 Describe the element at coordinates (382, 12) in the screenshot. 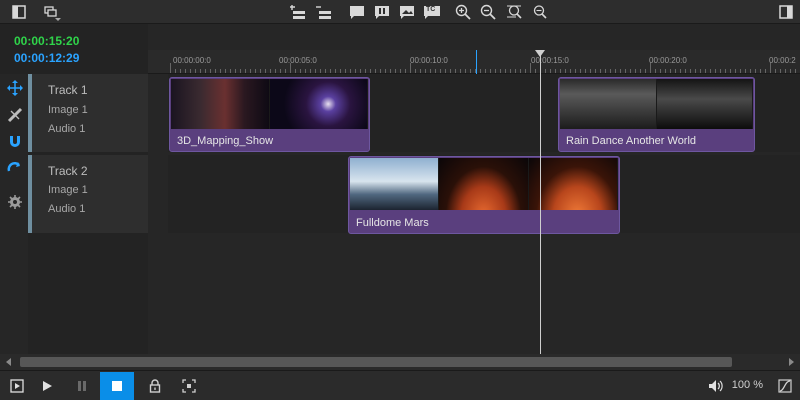

I see `pause-marker-icon` at that location.